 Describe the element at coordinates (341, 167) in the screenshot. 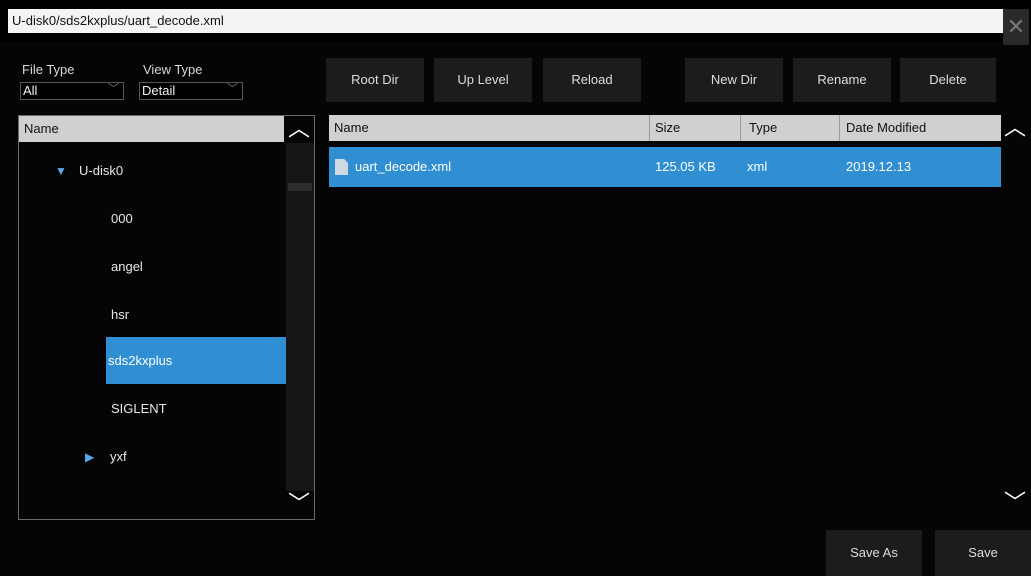

I see `file-icon` at that location.